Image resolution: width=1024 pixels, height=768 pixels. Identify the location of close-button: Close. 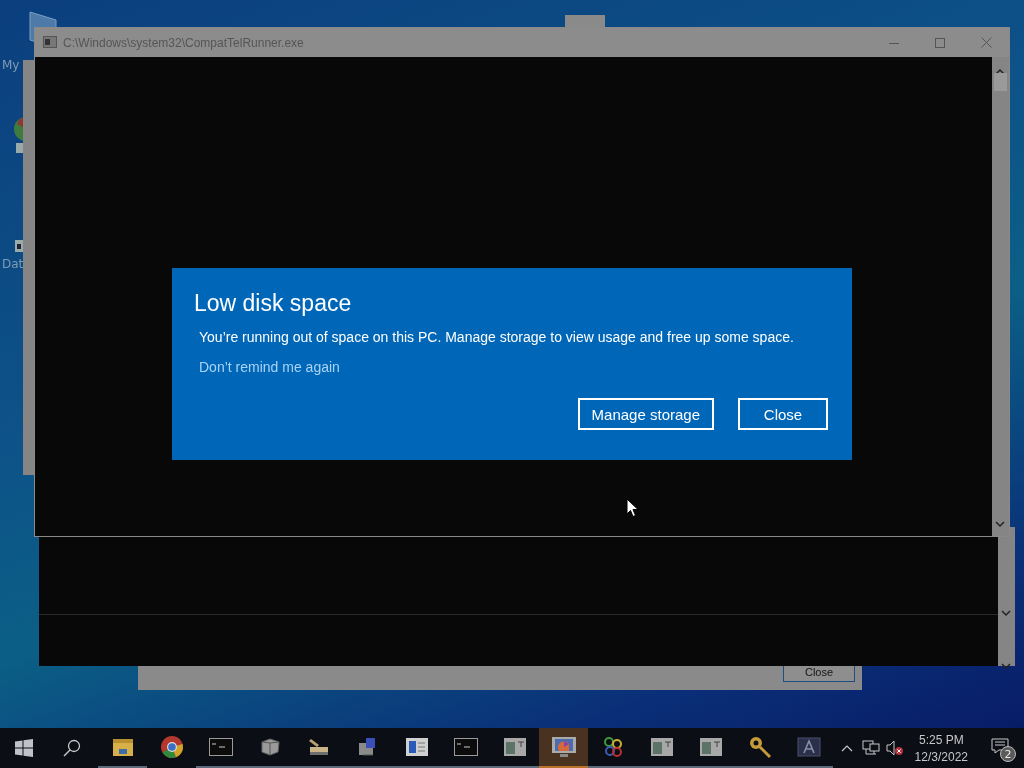
(783, 414).